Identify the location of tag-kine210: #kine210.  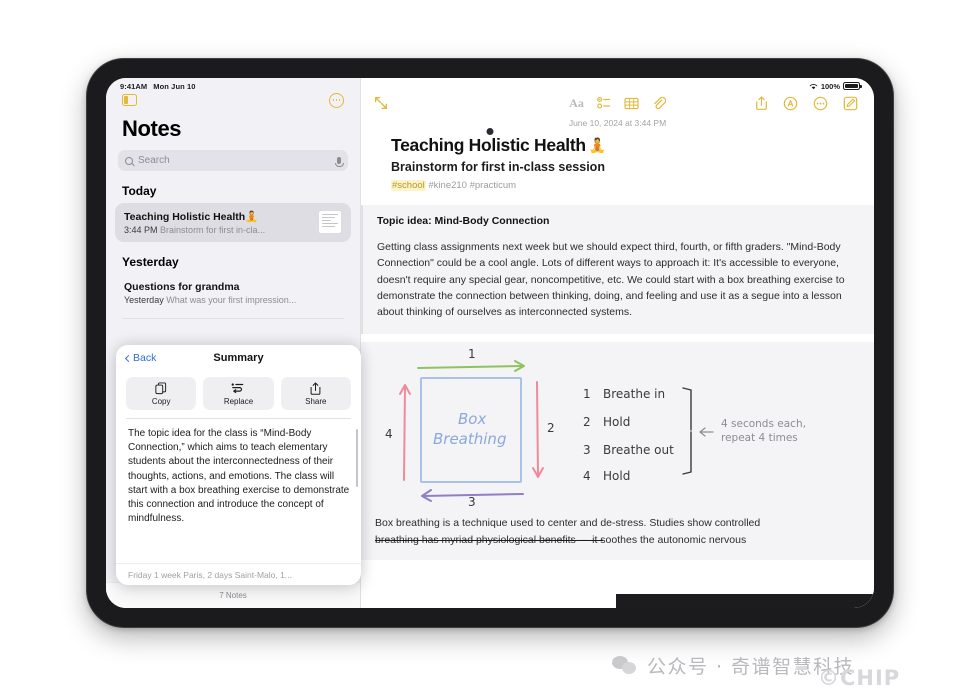
(447, 185).